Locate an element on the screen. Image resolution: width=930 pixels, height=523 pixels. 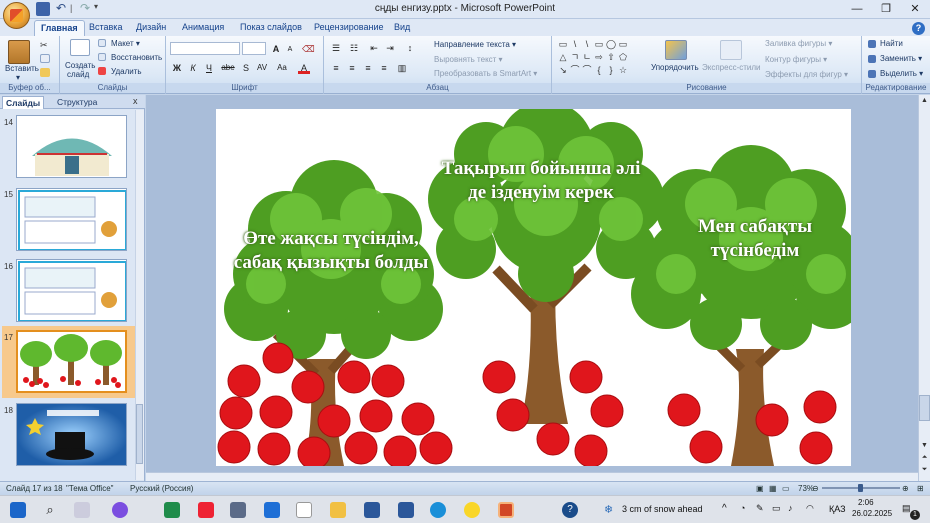
numbering-icon: ☷ is located at coordinates (354, 48).